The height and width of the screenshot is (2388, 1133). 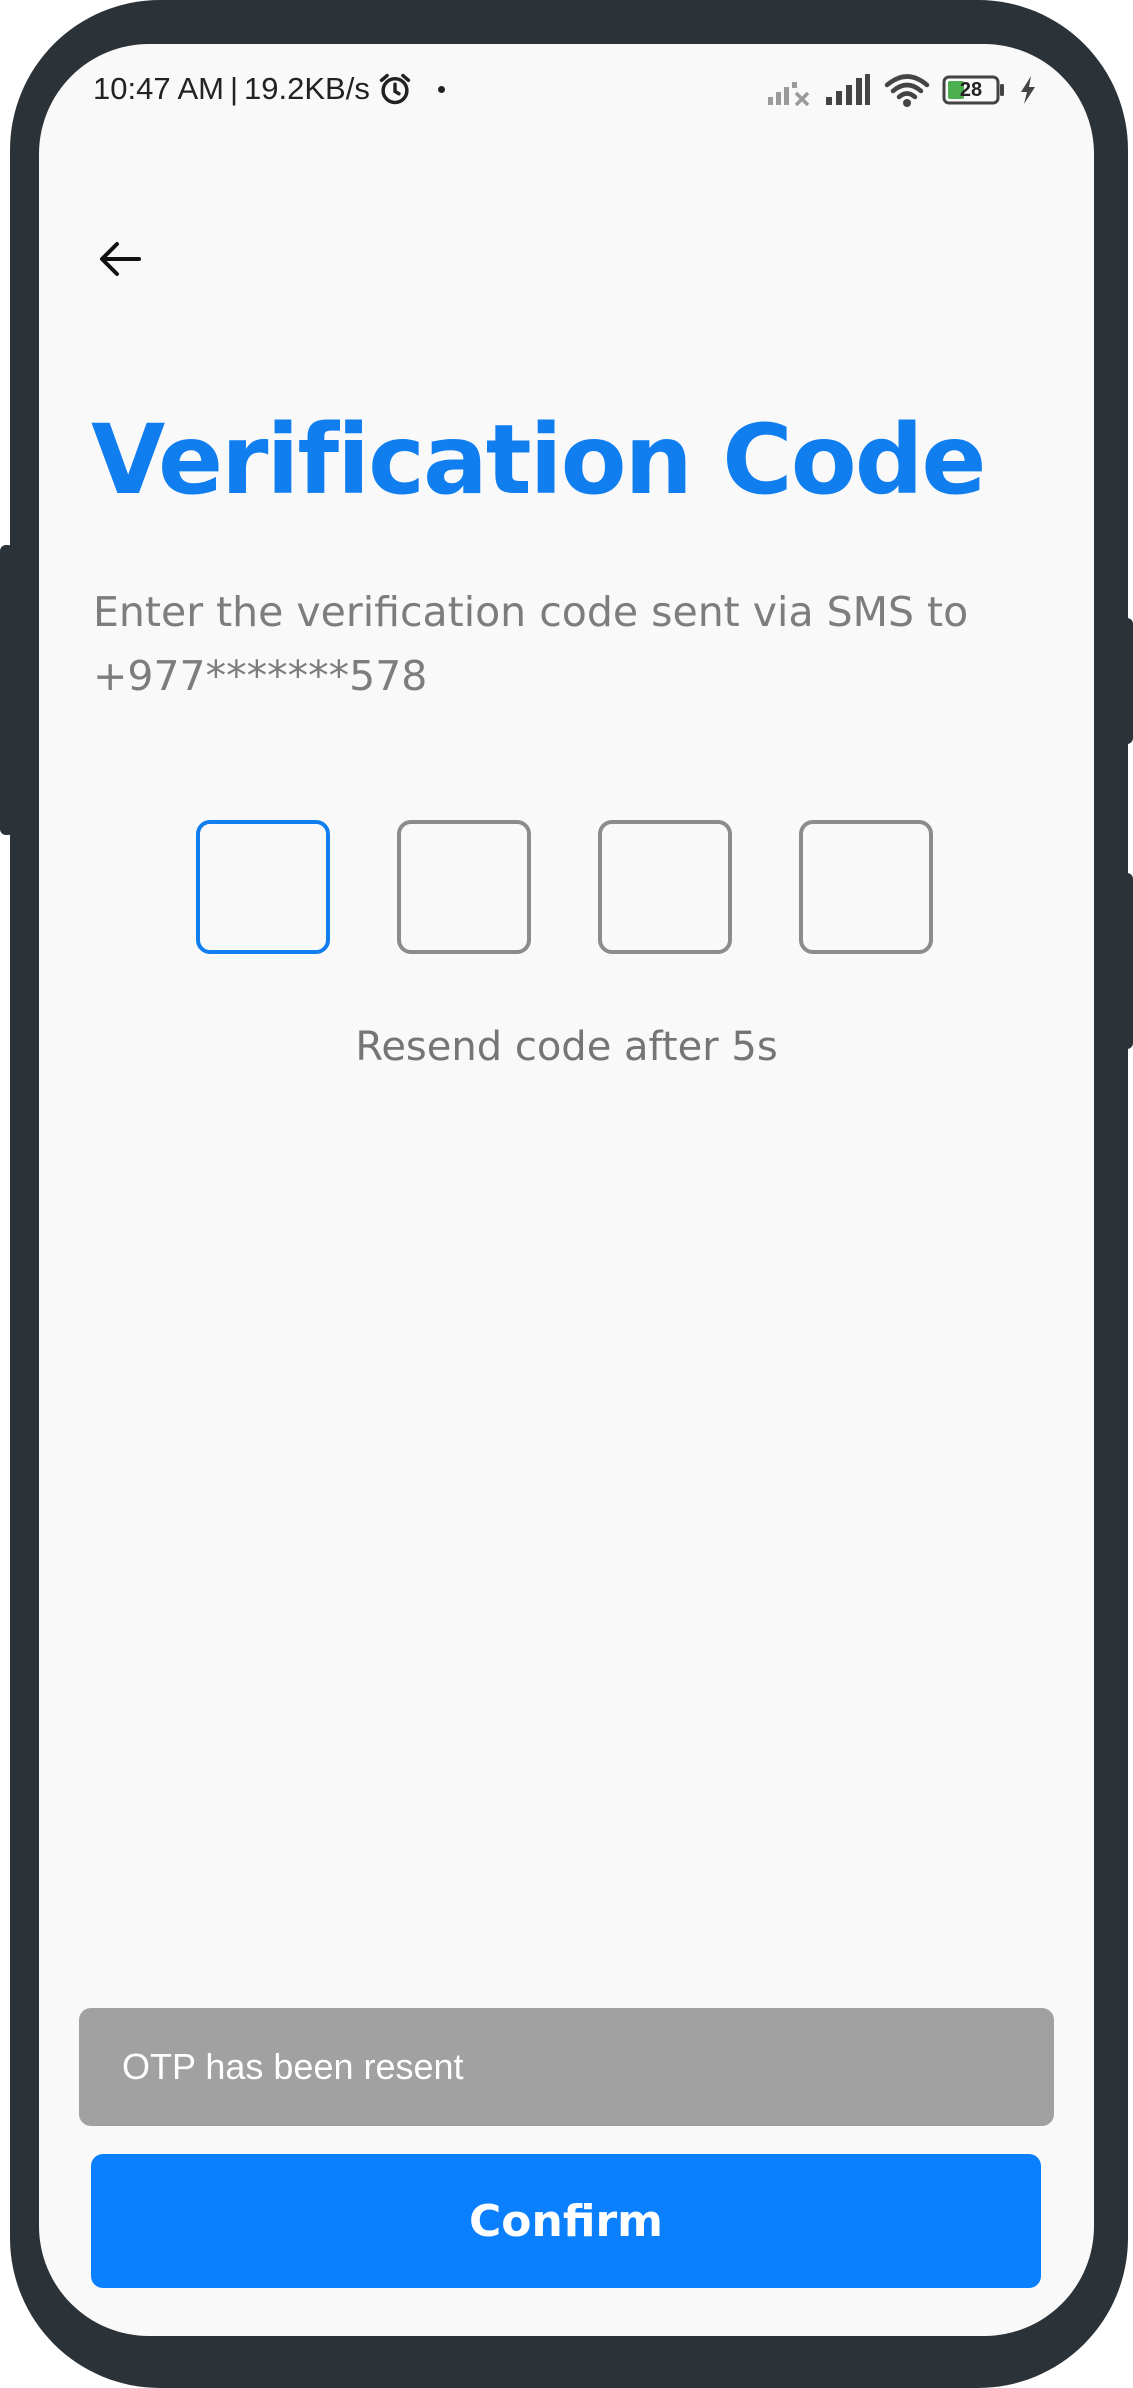 What do you see at coordinates (1126, 681) in the screenshot?
I see `phone-volume-button` at bounding box center [1126, 681].